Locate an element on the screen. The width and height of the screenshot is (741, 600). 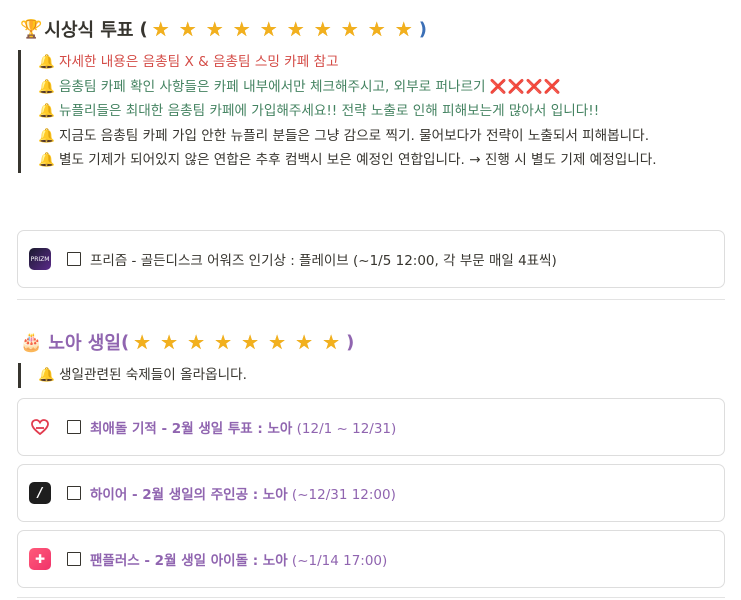
prizm-app-label: PRIZM is located at coordinates (40, 259).